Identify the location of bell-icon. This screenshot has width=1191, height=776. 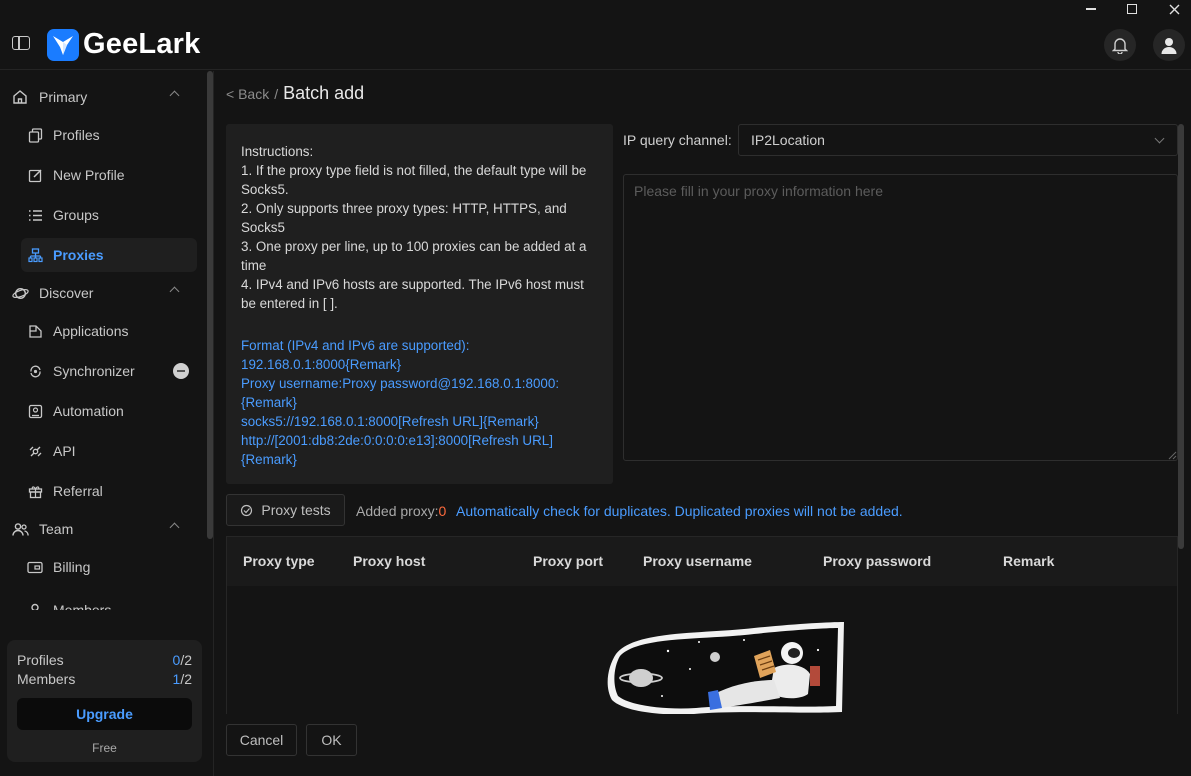
(1120, 46).